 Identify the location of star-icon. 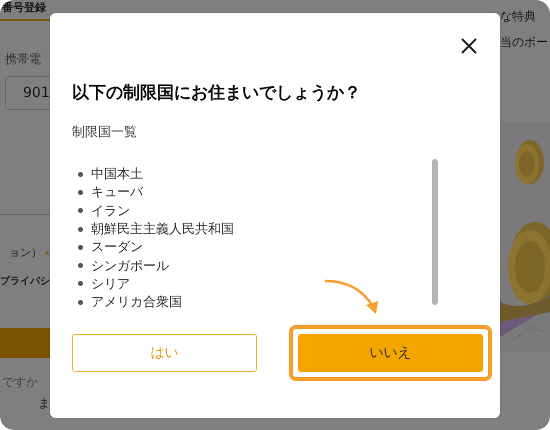
(47, 253).